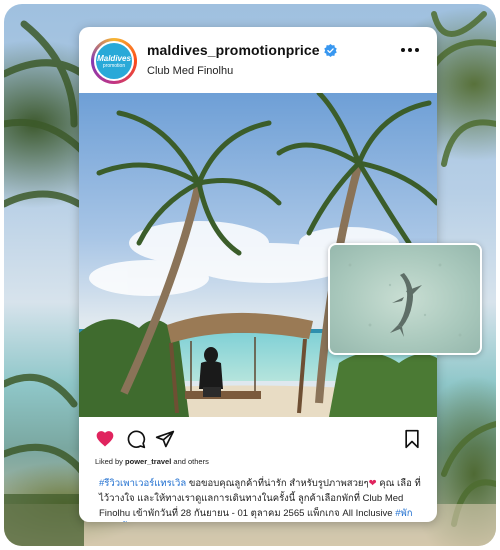  What do you see at coordinates (258, 435) in the screenshot?
I see `post-actions` at bounding box center [258, 435].